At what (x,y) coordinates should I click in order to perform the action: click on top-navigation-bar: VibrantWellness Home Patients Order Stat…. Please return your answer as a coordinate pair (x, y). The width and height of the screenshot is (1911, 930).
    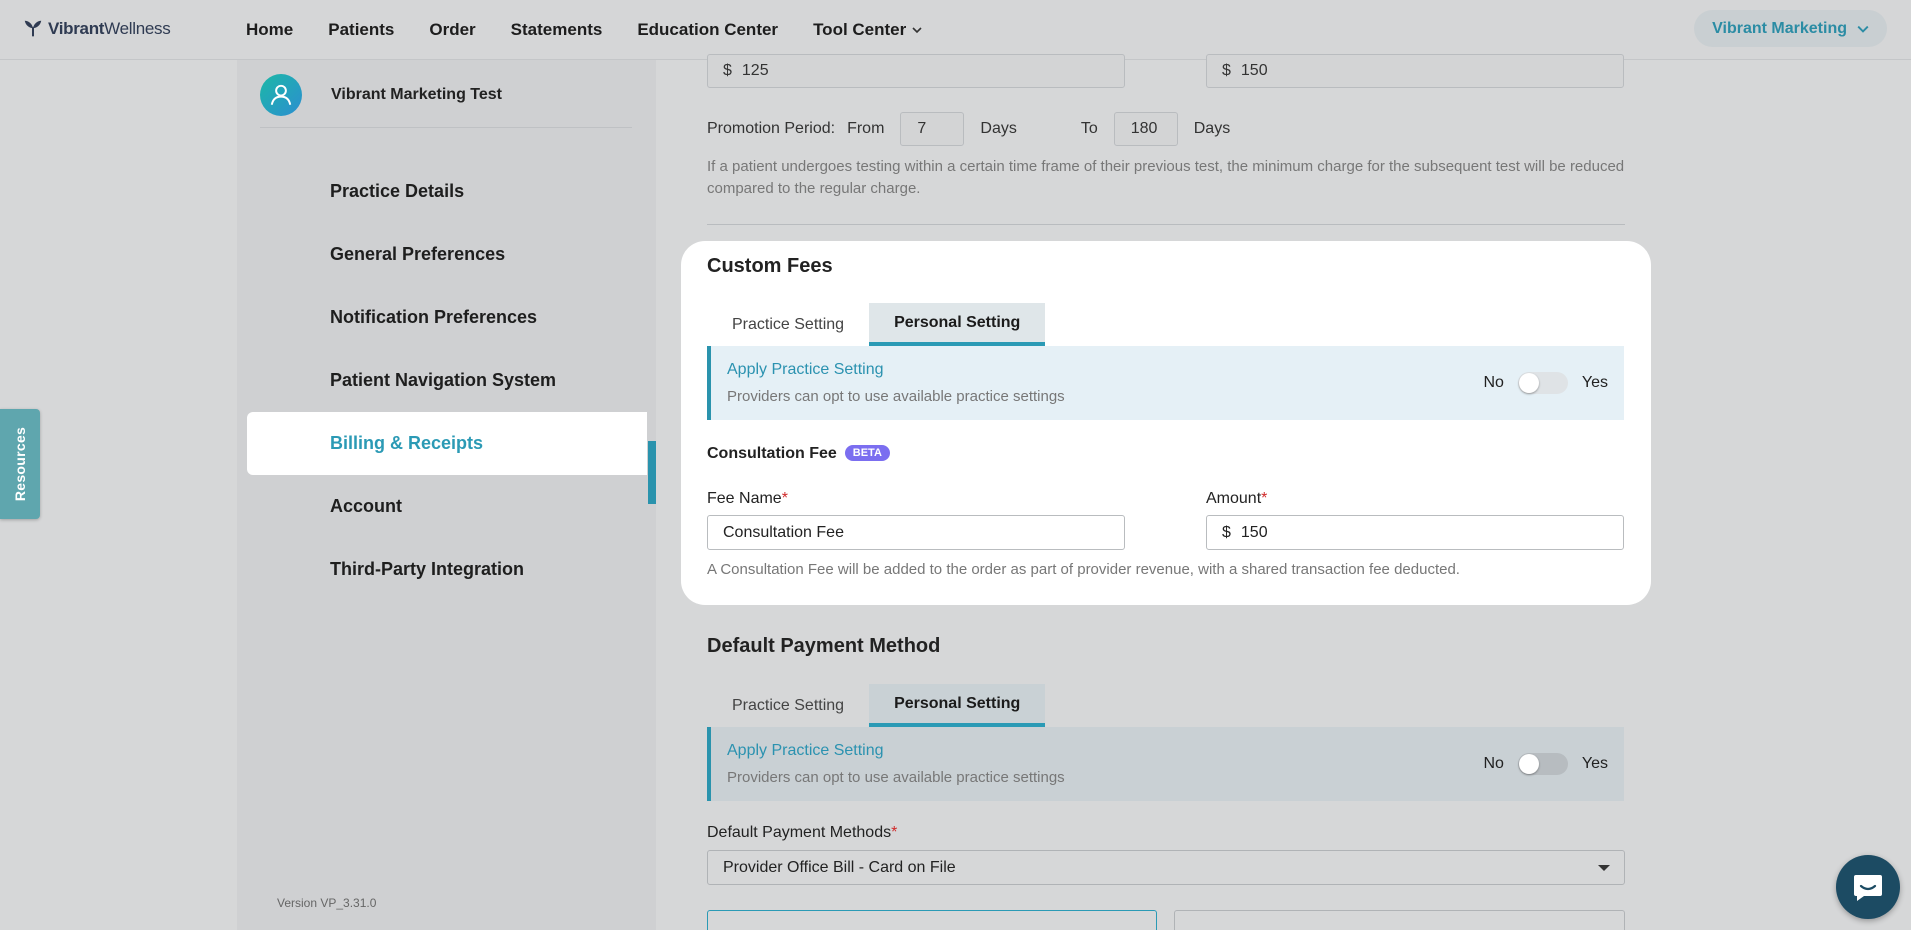
    Looking at the image, I should click on (955, 30).